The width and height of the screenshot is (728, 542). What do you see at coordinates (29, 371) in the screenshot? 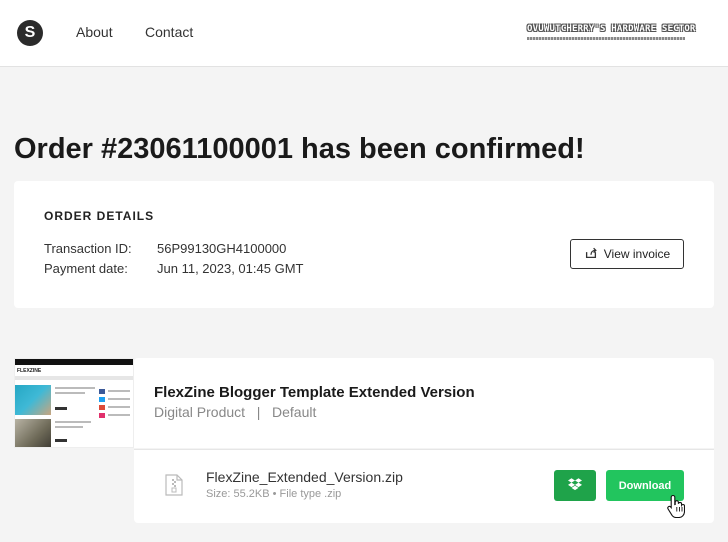
I see `thumbnail-brand: FLEXZINE` at bounding box center [29, 371].